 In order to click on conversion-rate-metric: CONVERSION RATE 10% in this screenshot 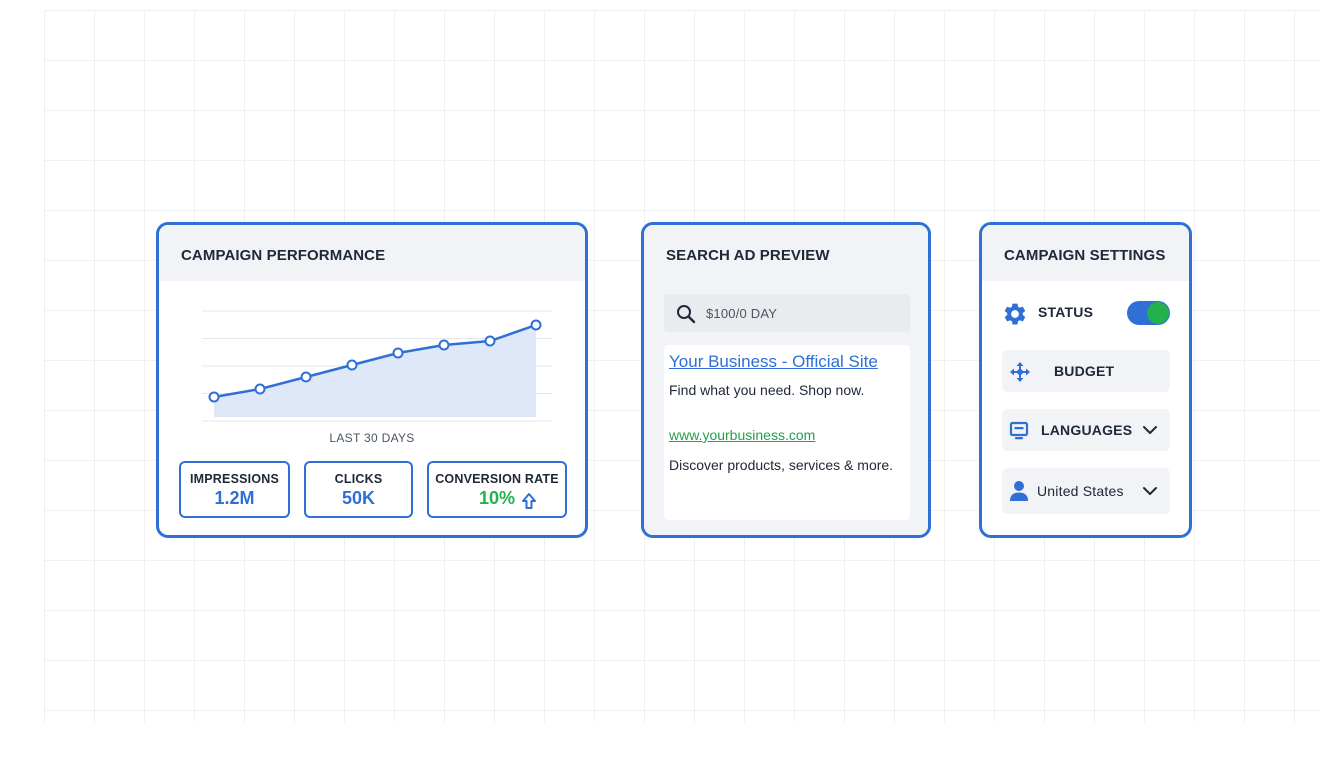, I will do `click(497, 489)`.